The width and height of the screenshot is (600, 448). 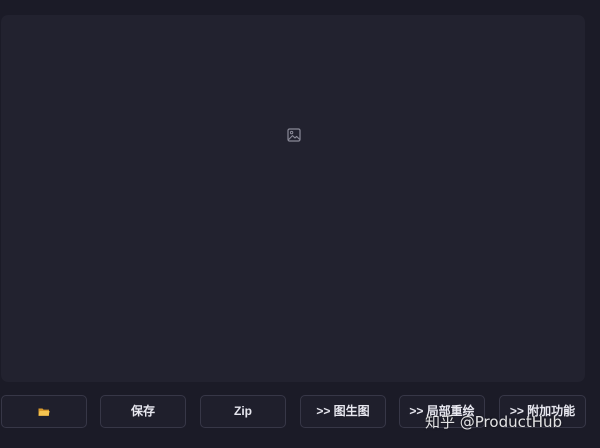 What do you see at coordinates (542, 411) in the screenshot?
I see `send-to-extras-button: >> 附加功能` at bounding box center [542, 411].